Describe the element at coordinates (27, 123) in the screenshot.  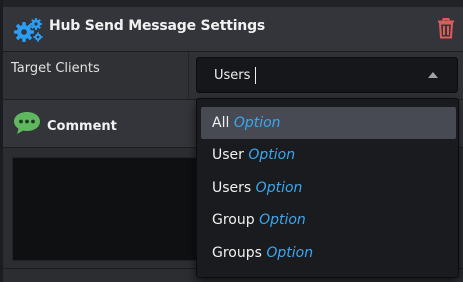
I see `speech-bubble-icon` at that location.